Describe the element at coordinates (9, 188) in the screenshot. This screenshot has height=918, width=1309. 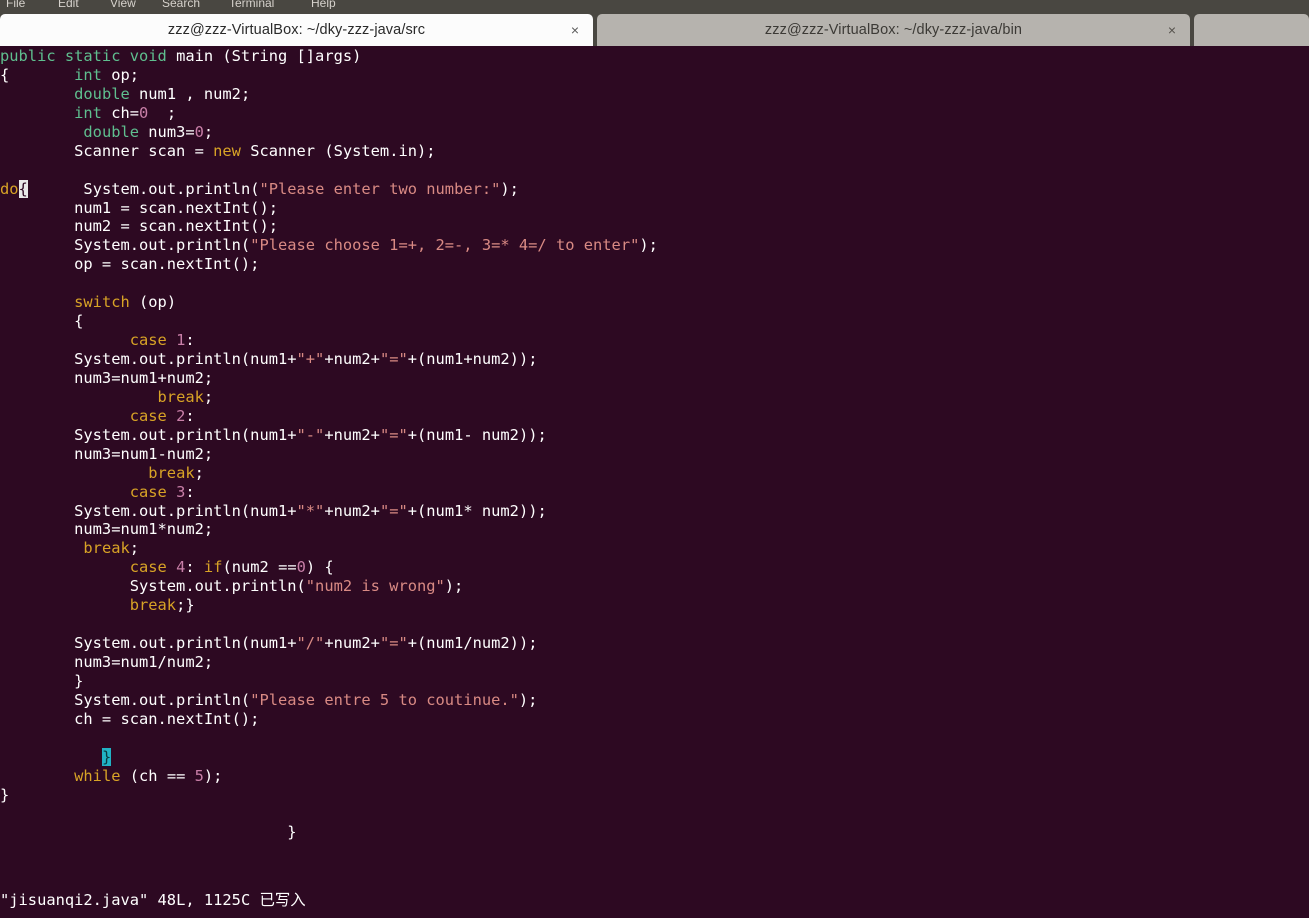
I see `code-token: do` at that location.